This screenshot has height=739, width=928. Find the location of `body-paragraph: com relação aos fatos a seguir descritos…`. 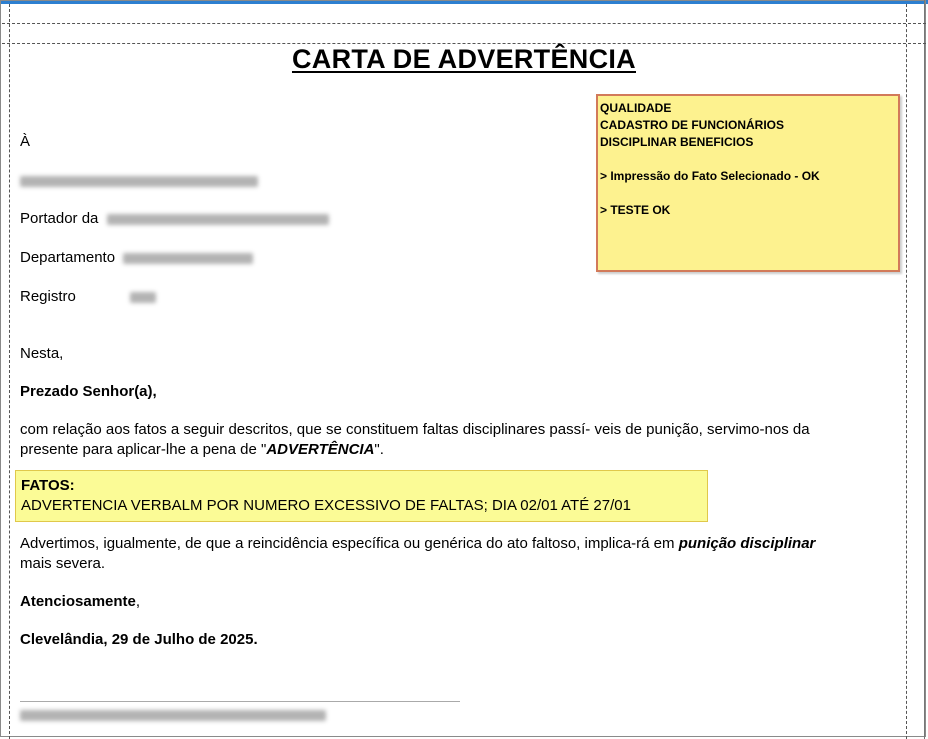

body-paragraph: com relação aos fatos a seguir descritos… is located at coordinates (440, 440).